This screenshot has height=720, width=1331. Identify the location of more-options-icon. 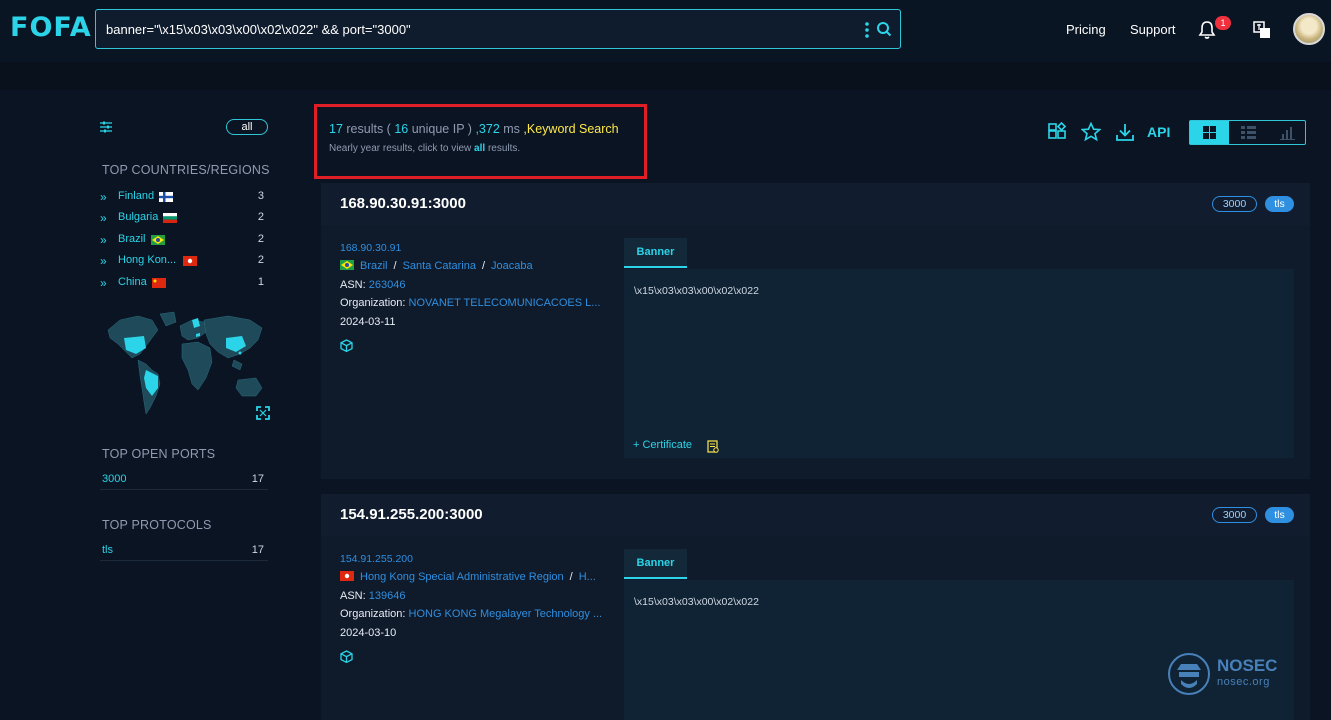
(867, 30).